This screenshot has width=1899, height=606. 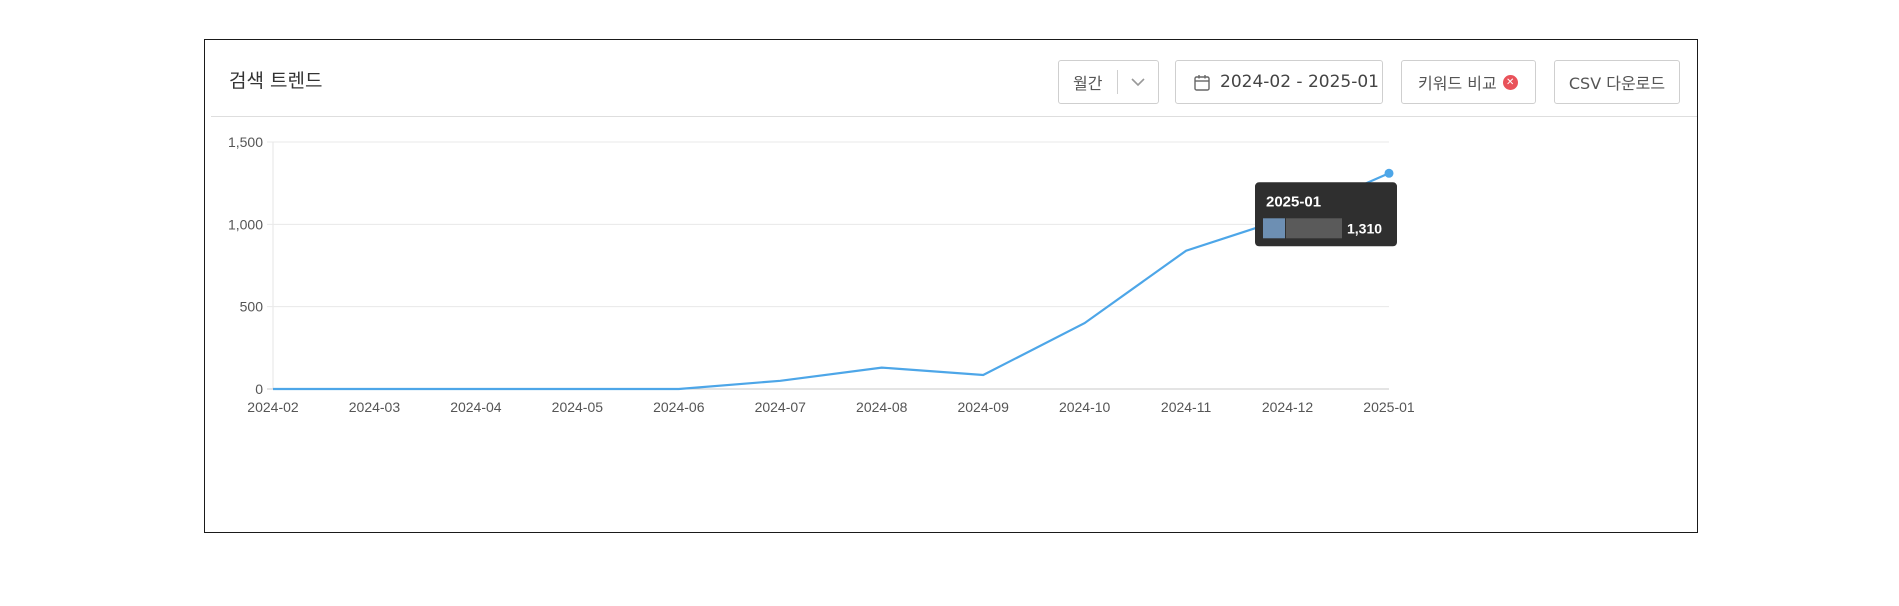 What do you see at coordinates (259, 389) in the screenshot?
I see `y-tick-label: 0` at bounding box center [259, 389].